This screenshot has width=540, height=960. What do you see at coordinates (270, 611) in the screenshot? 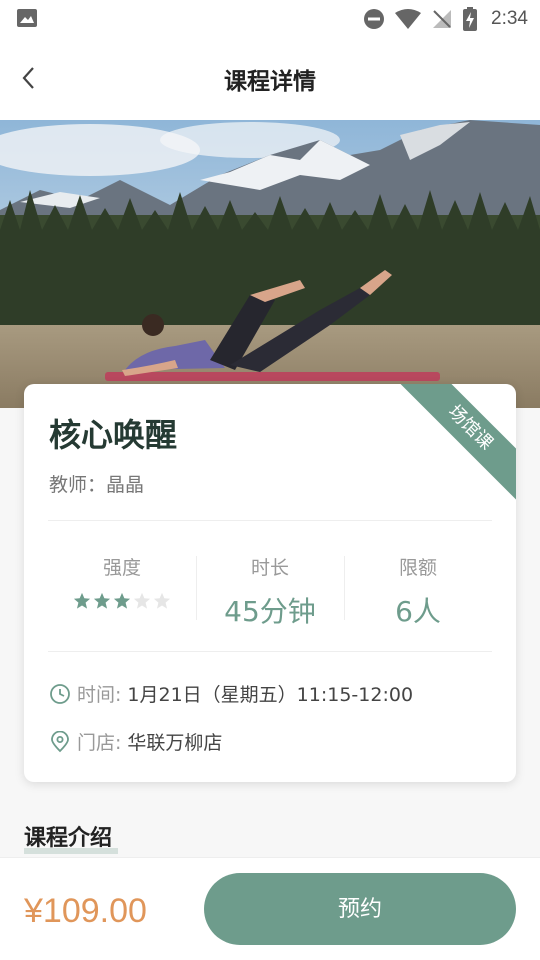
I see `duration-value: 45分钟` at bounding box center [270, 611].